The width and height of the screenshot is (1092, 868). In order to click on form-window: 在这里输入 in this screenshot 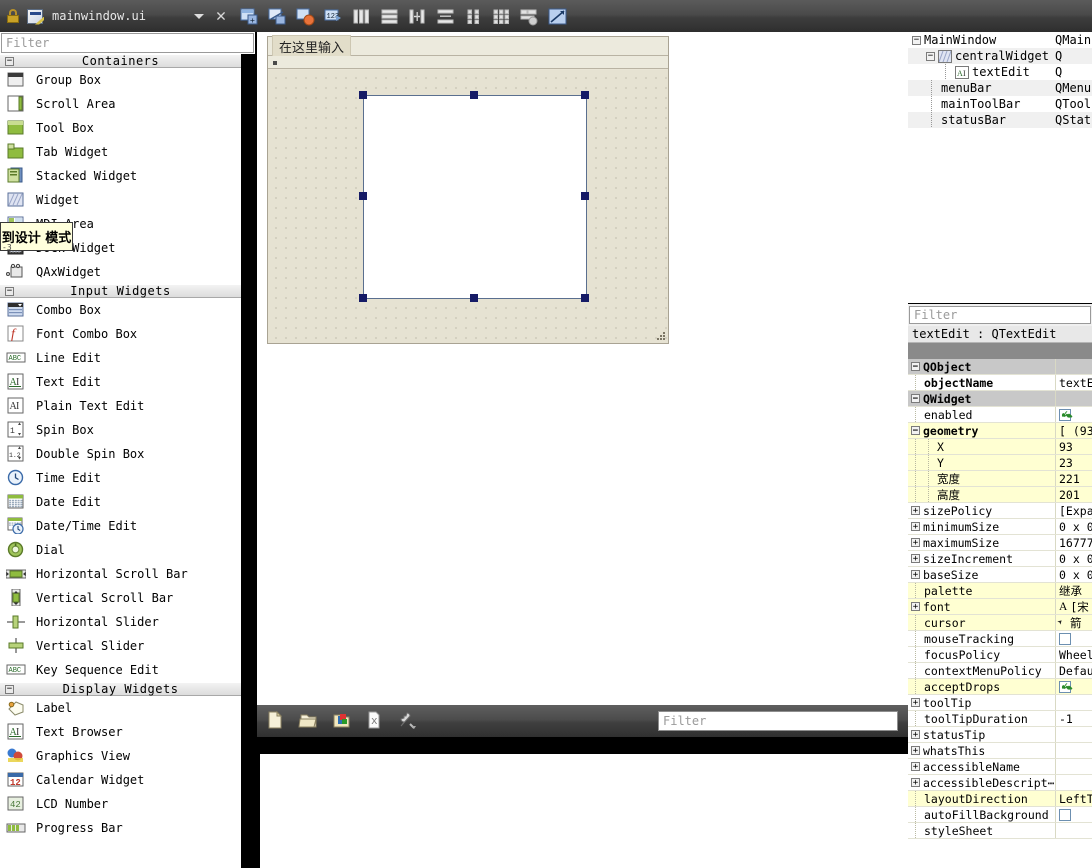, I will do `click(468, 189)`.